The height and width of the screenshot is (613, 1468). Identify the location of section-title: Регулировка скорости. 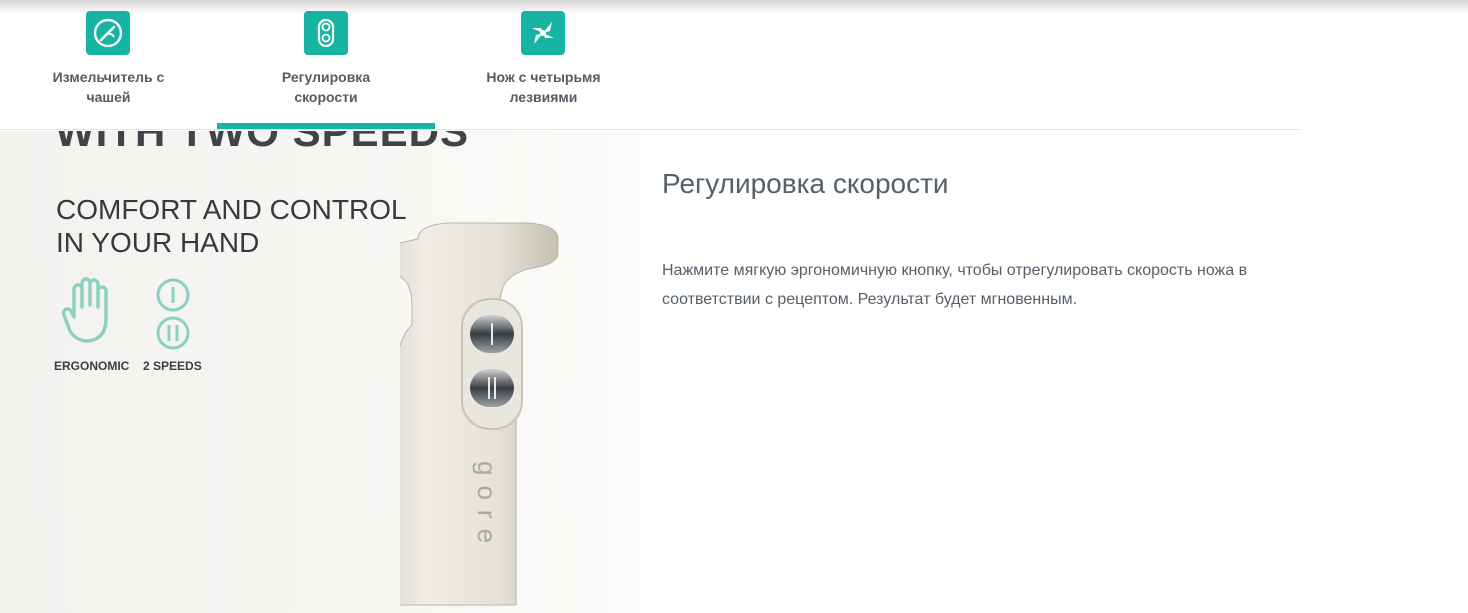
(805, 183).